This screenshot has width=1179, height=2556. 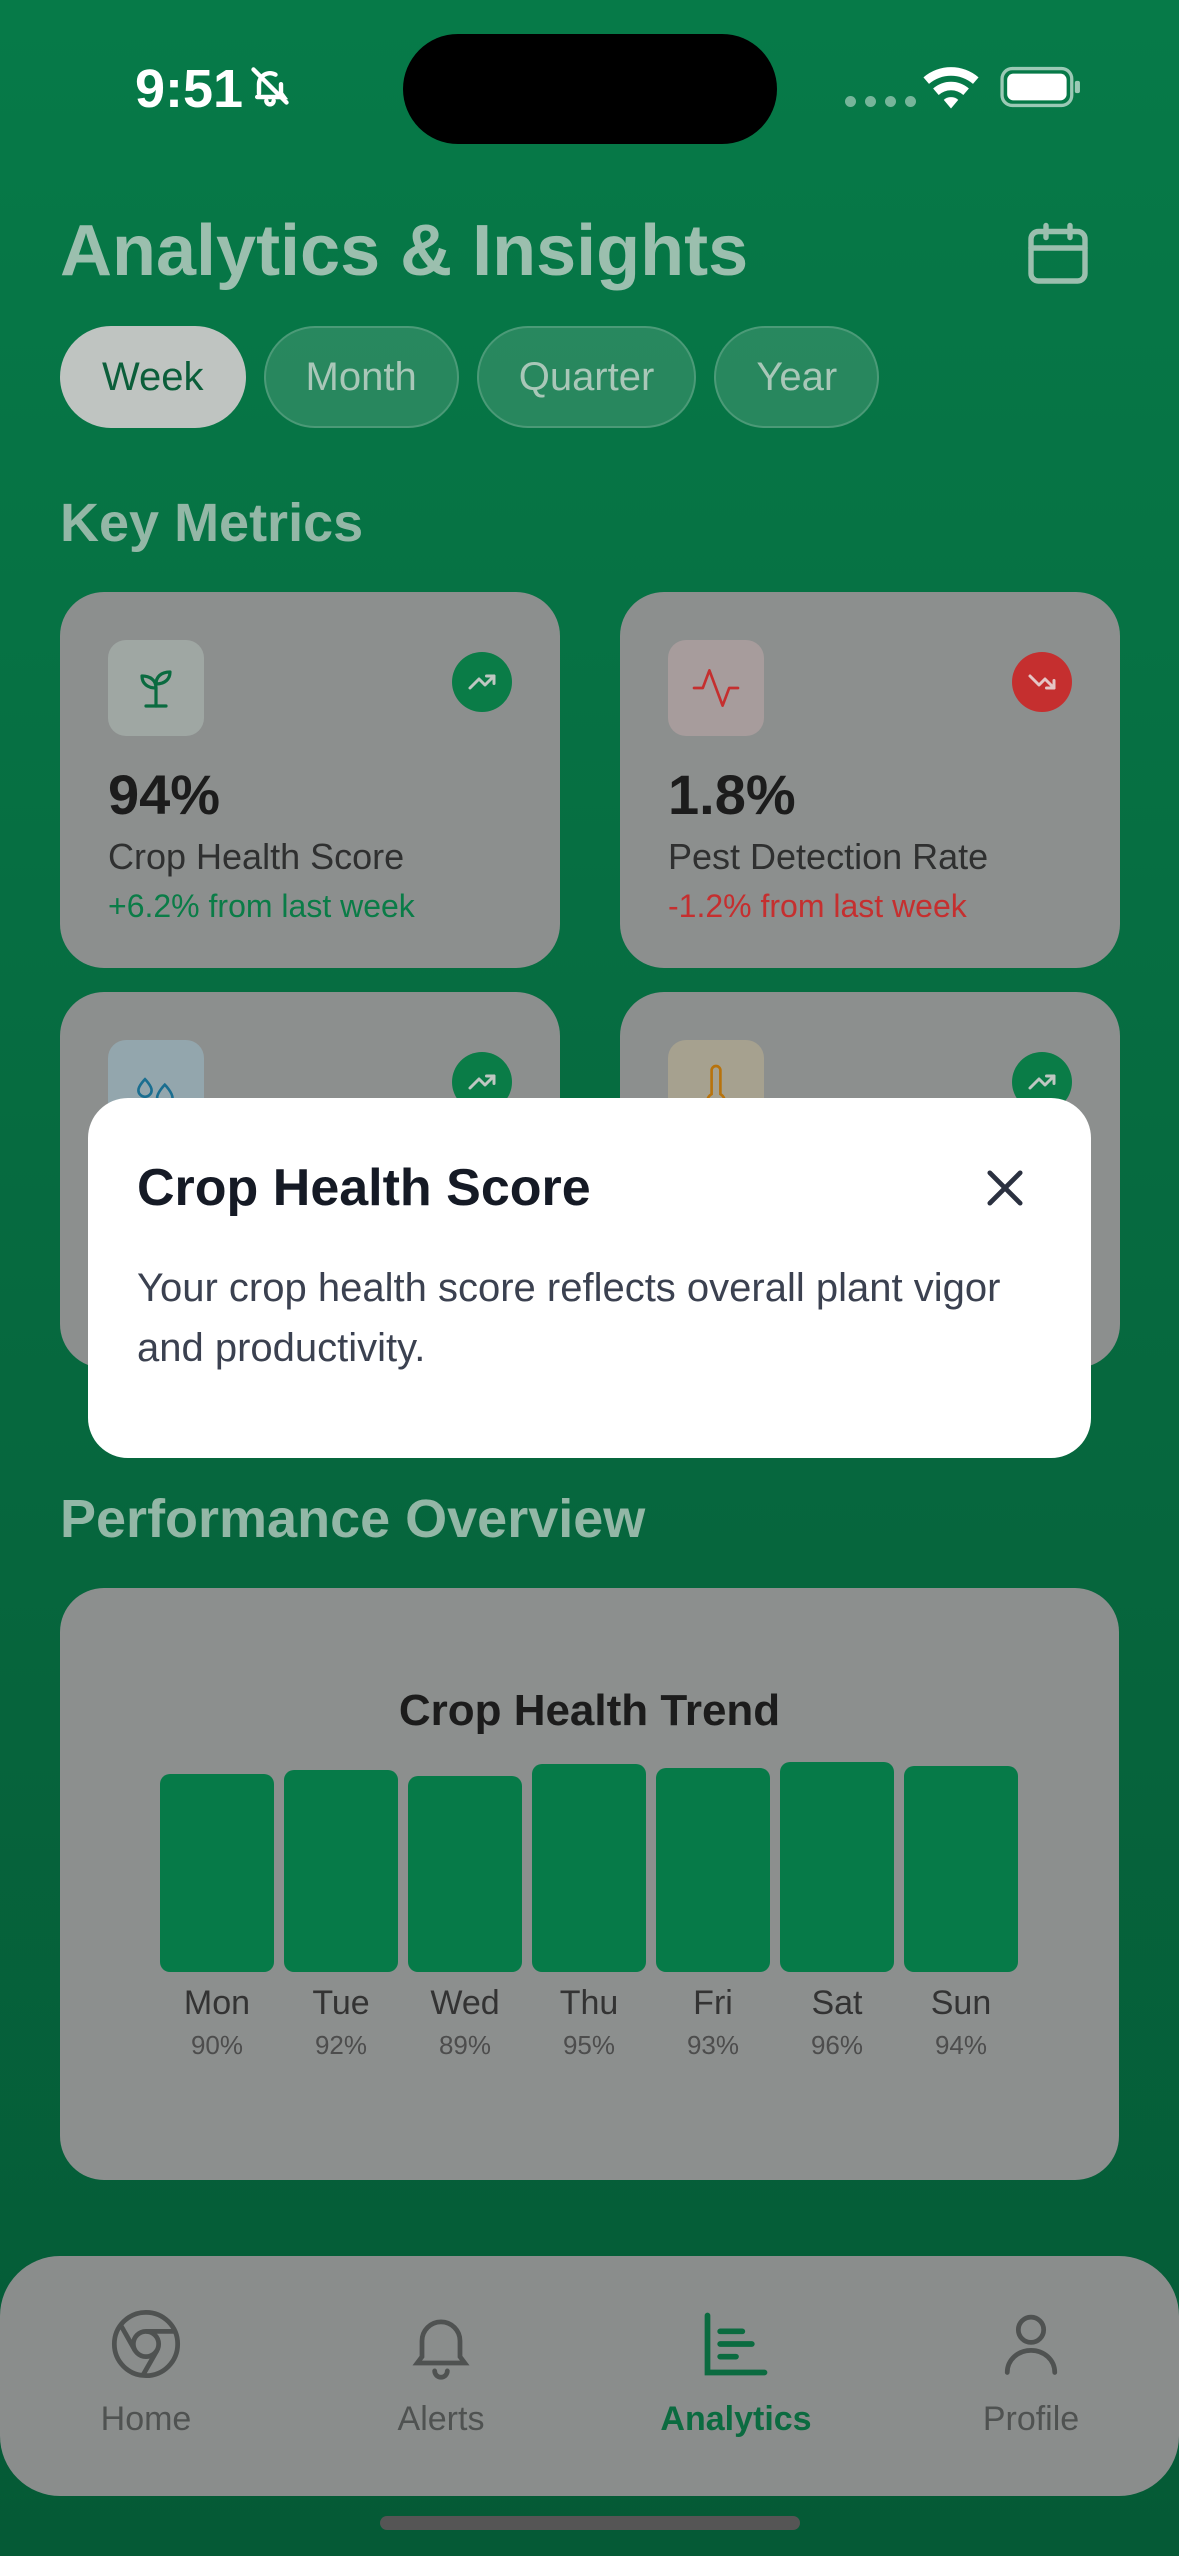 What do you see at coordinates (256, 856) in the screenshot?
I see `metric-label: Crop Health Score` at bounding box center [256, 856].